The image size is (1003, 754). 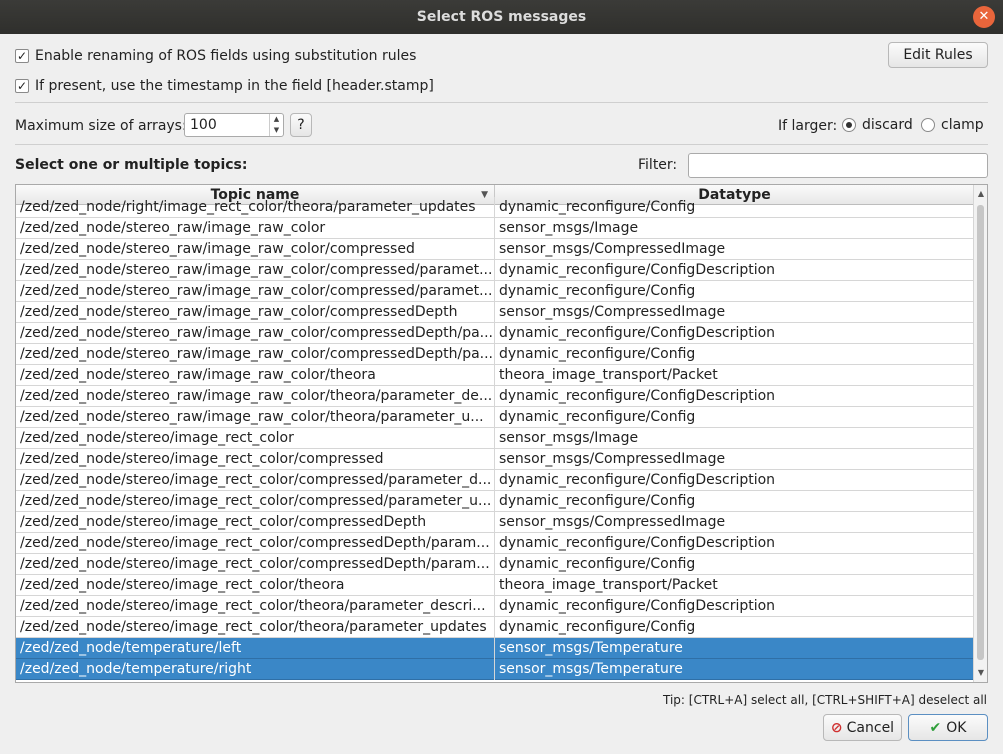 I want to click on window-title: Select ROS messages, so click(x=501, y=17).